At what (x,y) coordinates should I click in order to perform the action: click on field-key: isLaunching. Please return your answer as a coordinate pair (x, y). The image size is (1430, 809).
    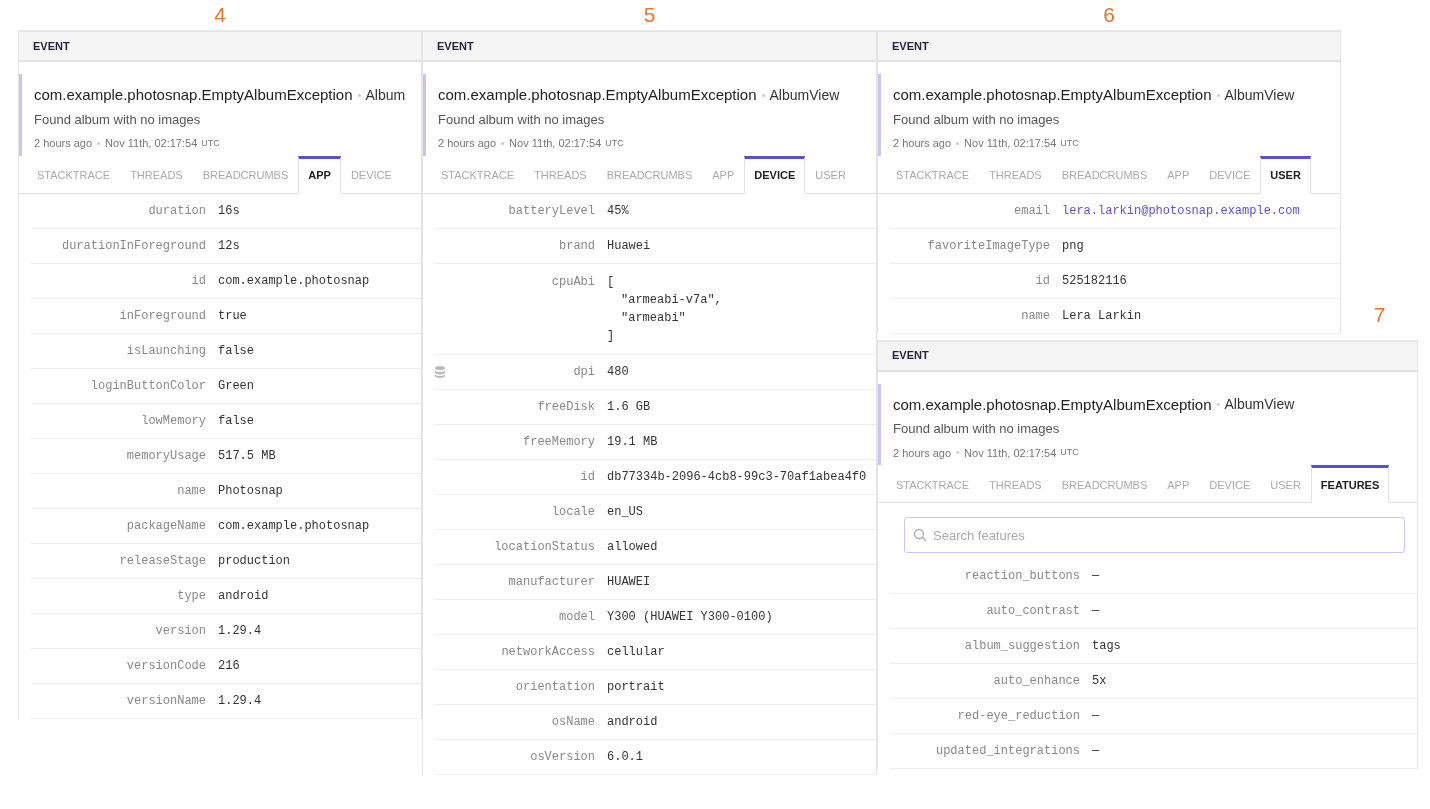
    Looking at the image, I should click on (166, 350).